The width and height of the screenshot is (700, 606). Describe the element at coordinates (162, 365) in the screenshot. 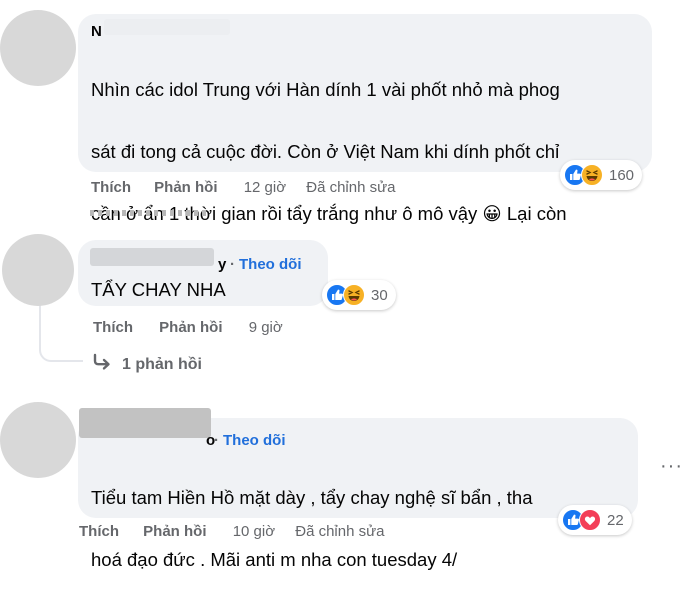

I see `replies-count-label: 1 phản hồi` at that location.